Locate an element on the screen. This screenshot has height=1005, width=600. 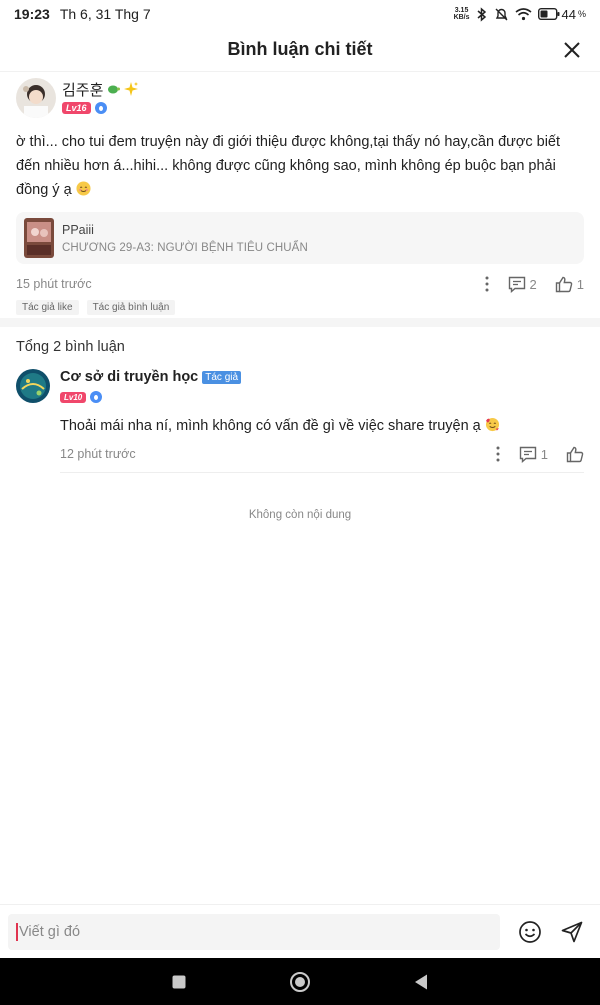
comment-input-bar: Viết gì đó is located at coordinates (300, 931).